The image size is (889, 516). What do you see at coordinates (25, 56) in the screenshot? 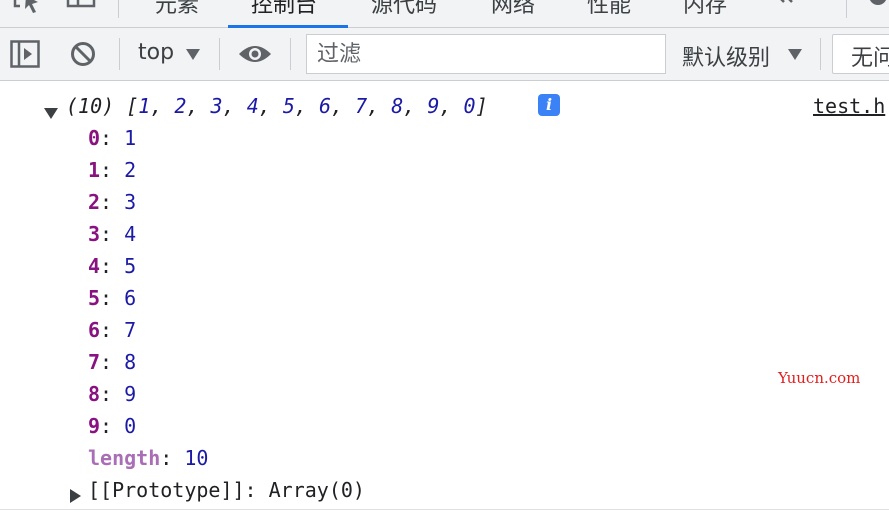
I see `sidebar-toggle-icon` at bounding box center [25, 56].